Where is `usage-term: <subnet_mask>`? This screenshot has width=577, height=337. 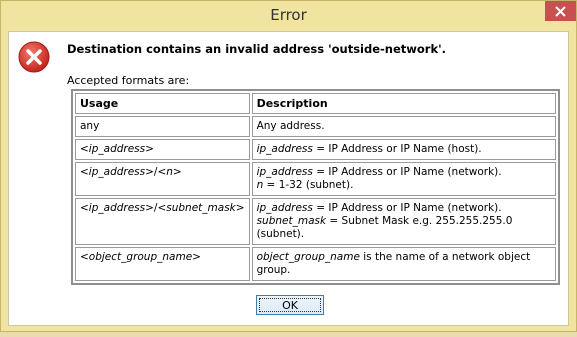
usage-term: <subnet_mask> is located at coordinates (201, 208).